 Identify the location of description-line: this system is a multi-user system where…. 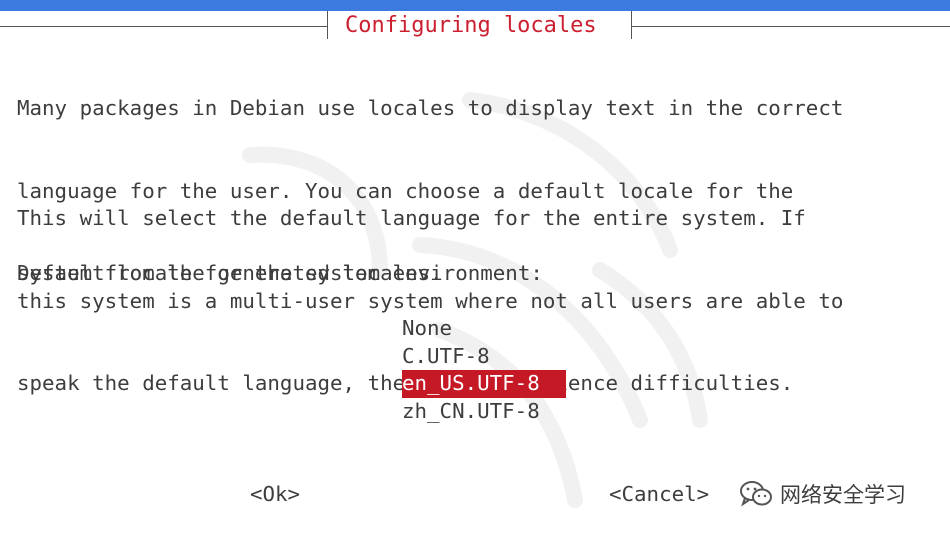
(430, 300).